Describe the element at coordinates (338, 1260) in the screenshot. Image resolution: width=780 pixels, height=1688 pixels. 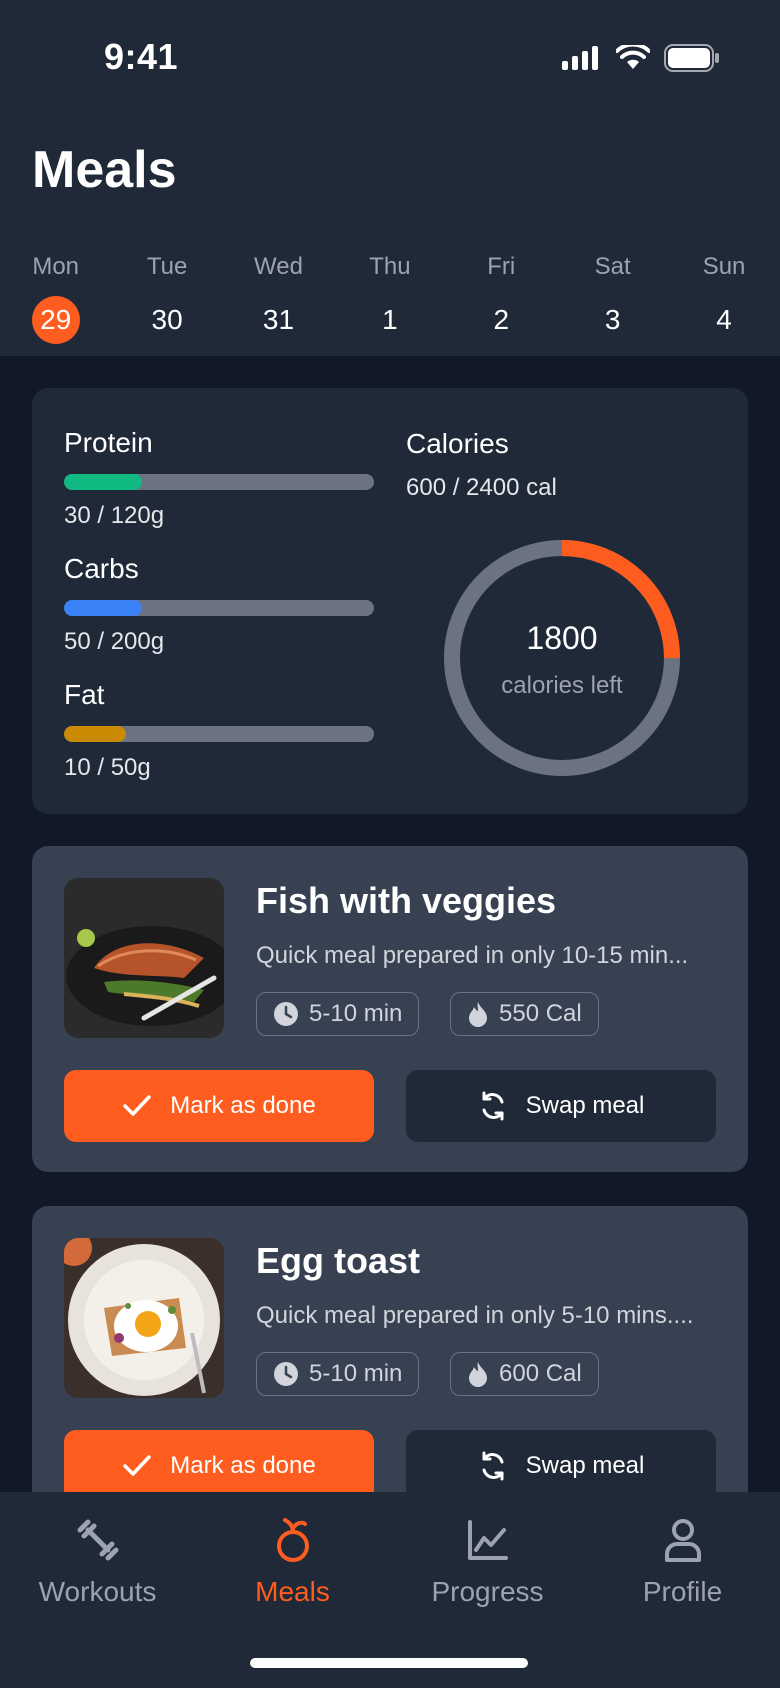
I see `meal-title: Egg toast` at that location.